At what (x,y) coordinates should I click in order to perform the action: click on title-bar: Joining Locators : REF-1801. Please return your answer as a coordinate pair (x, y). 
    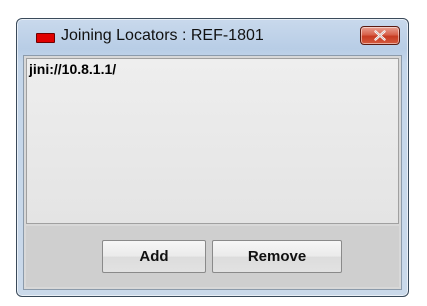
    Looking at the image, I should click on (212, 38).